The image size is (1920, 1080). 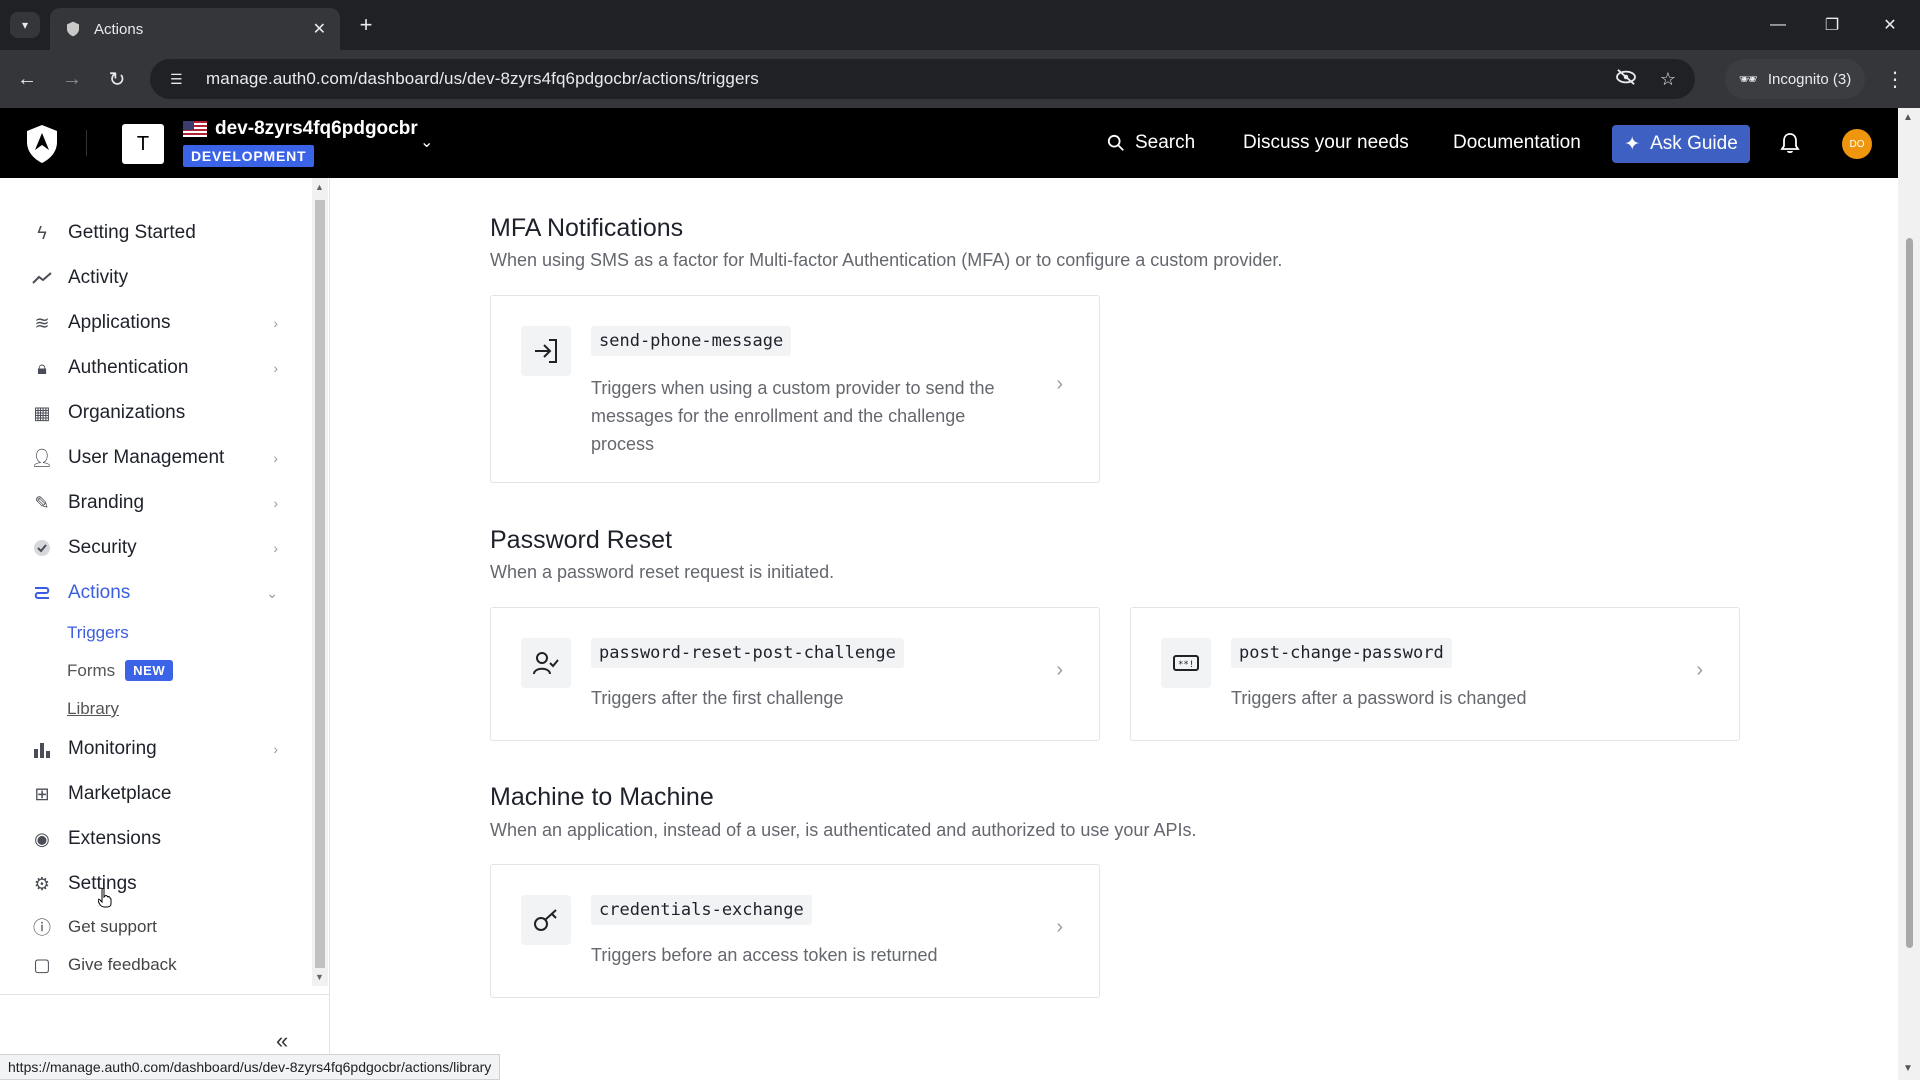 What do you see at coordinates (1908, 117) in the screenshot?
I see `scroll-up-arrow-icon: ▲` at bounding box center [1908, 117].